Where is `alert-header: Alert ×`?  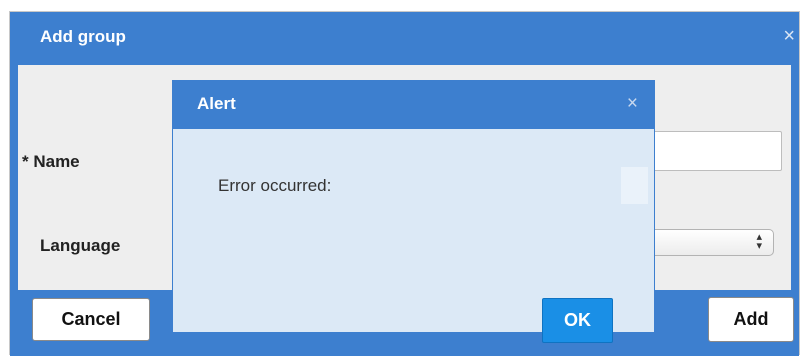 alert-header: Alert × is located at coordinates (413, 105).